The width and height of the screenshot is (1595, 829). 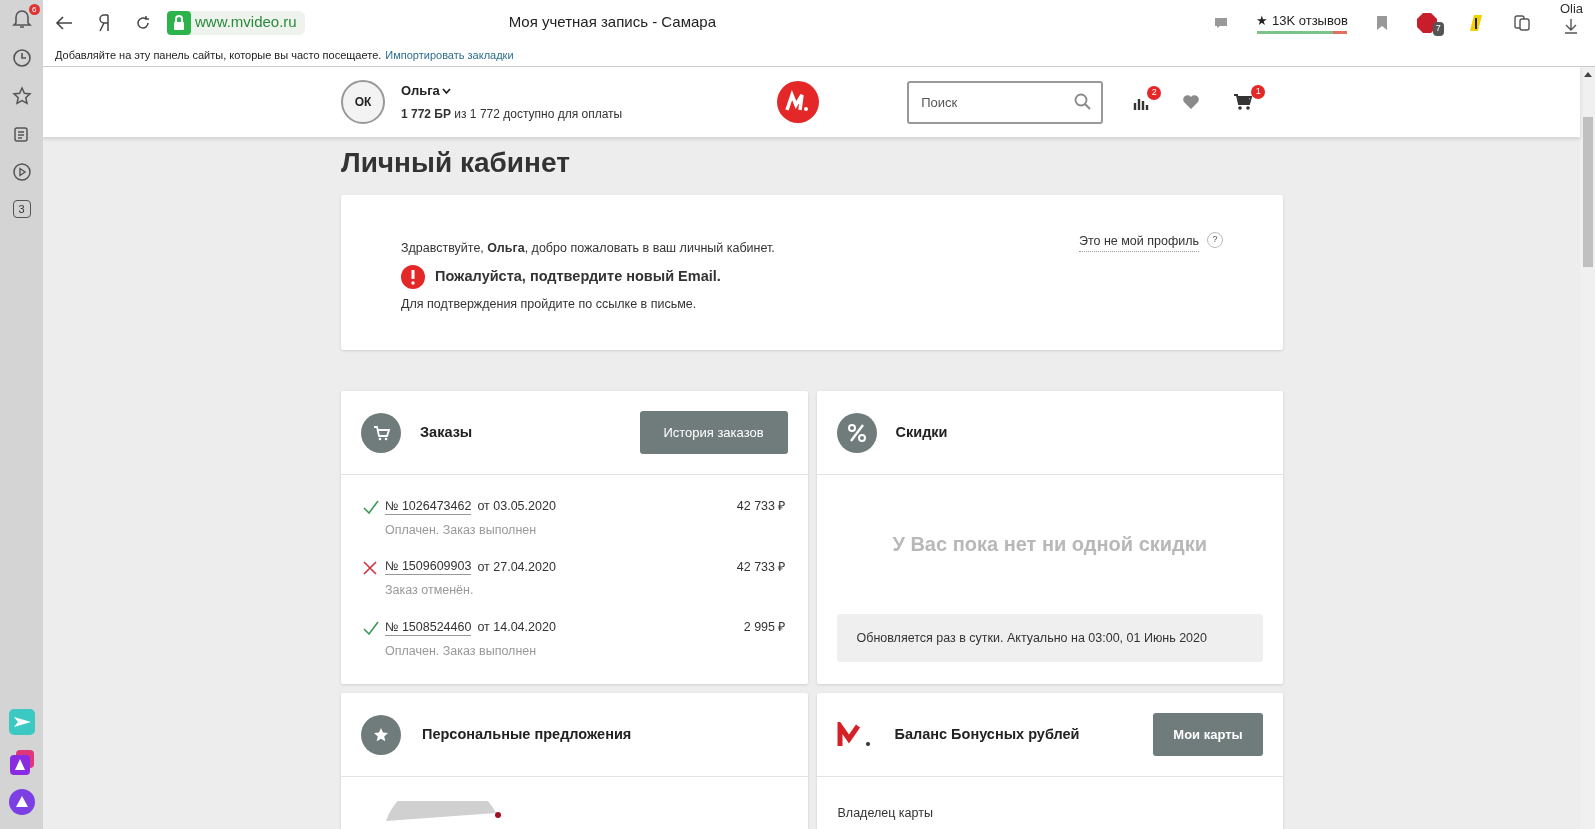 What do you see at coordinates (1208, 734) in the screenshot?
I see `my-cards-button: Мои карты` at bounding box center [1208, 734].